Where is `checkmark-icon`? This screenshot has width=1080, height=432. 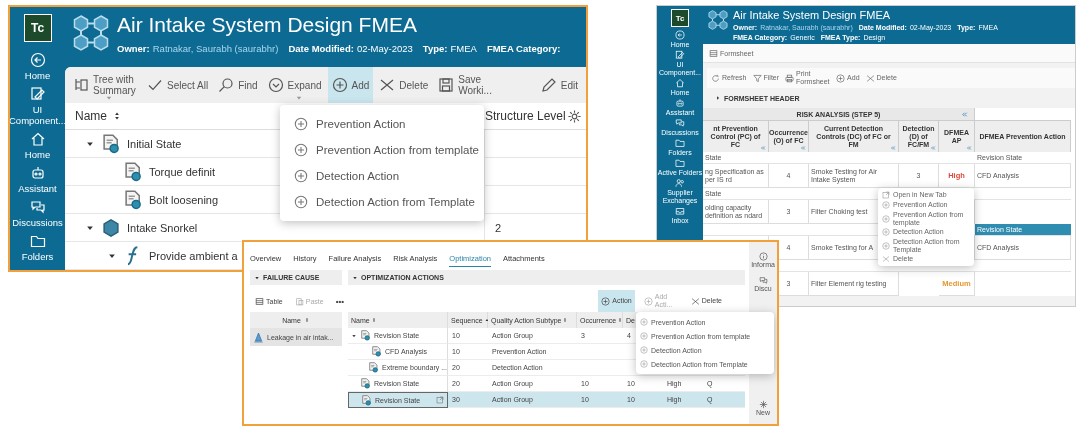 checkmark-icon is located at coordinates (155, 85).